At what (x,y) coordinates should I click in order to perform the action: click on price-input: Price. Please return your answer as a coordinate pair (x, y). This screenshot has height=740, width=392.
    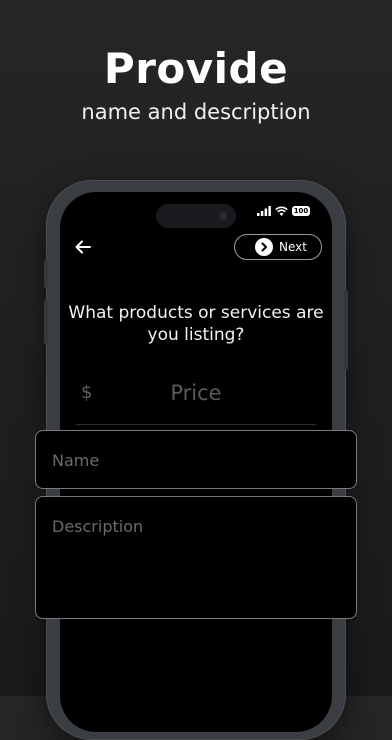
    Looking at the image, I should click on (196, 393).